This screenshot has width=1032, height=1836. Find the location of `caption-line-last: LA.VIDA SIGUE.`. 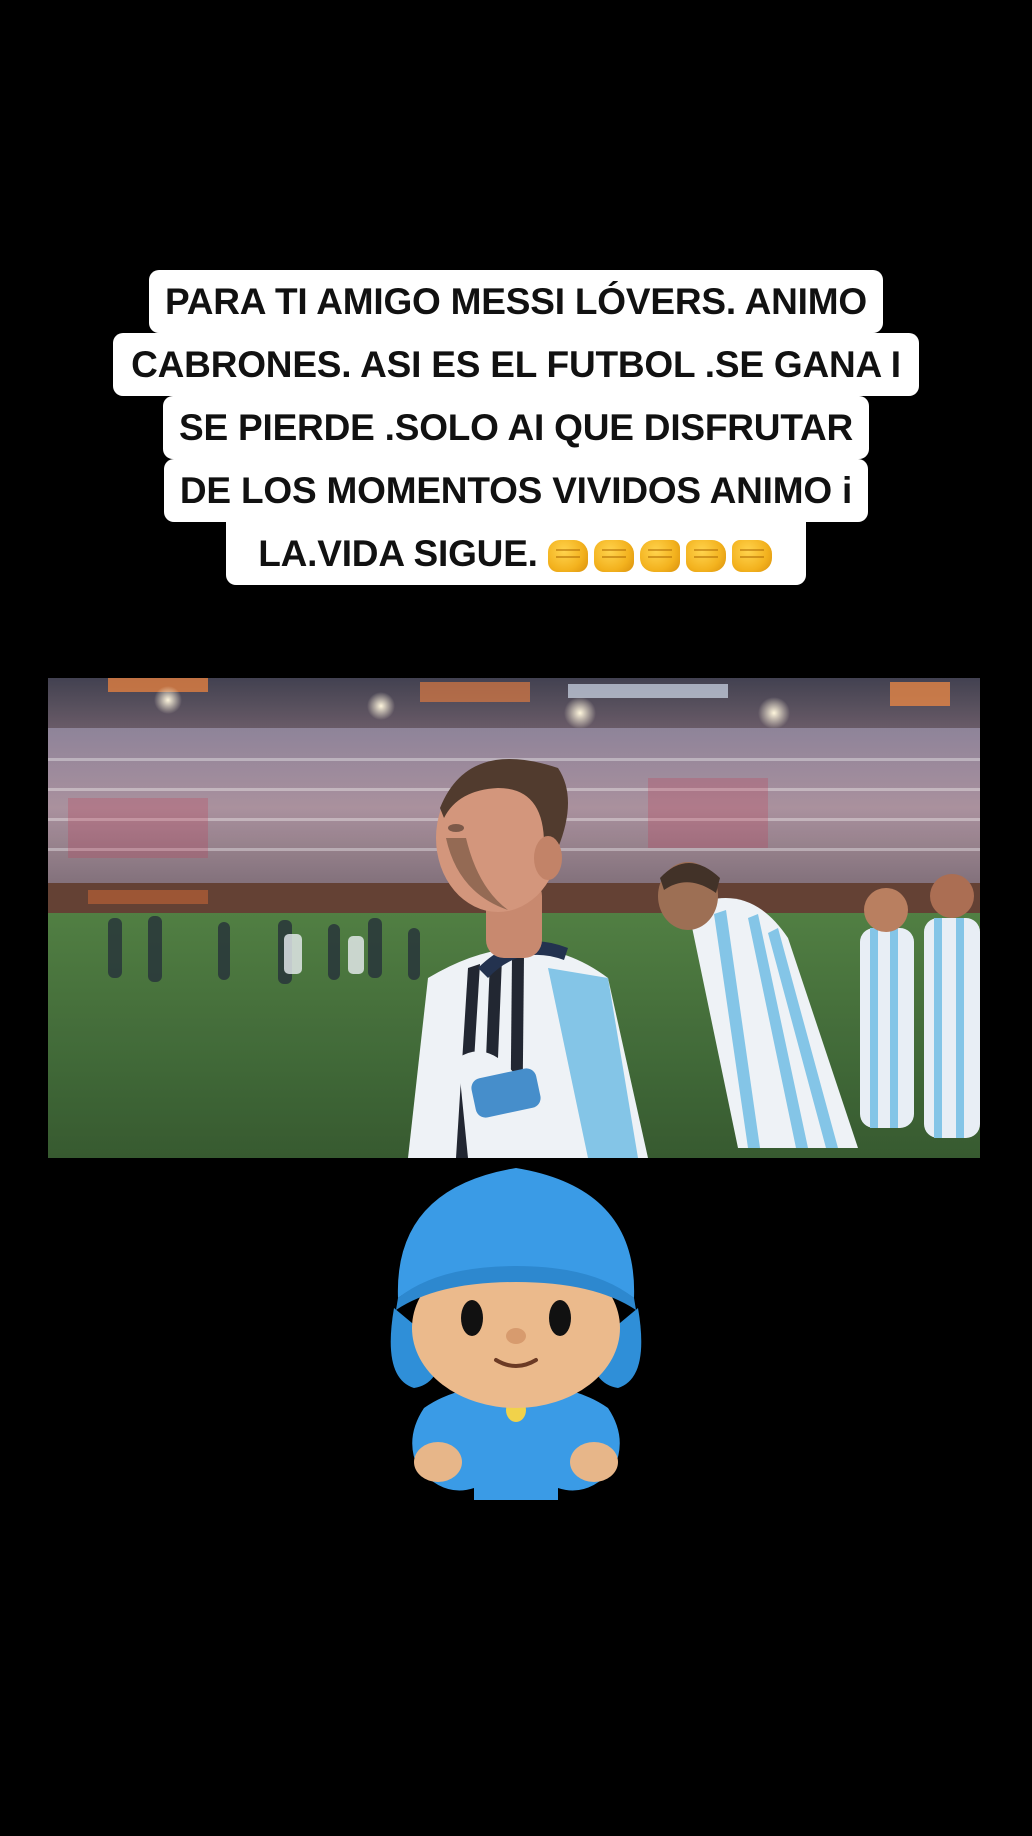

caption-line-last: LA.VIDA SIGUE. is located at coordinates (516, 553).